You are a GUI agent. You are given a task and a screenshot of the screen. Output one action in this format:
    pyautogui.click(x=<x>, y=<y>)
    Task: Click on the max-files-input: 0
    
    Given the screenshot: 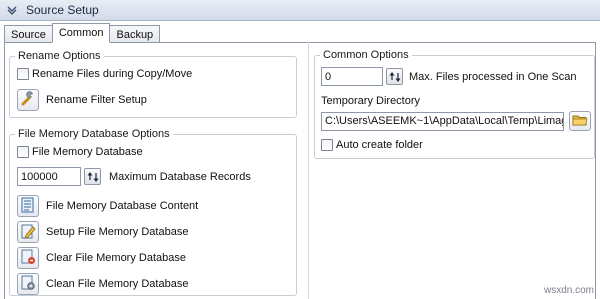 What is the action you would take?
    pyautogui.click(x=352, y=76)
    